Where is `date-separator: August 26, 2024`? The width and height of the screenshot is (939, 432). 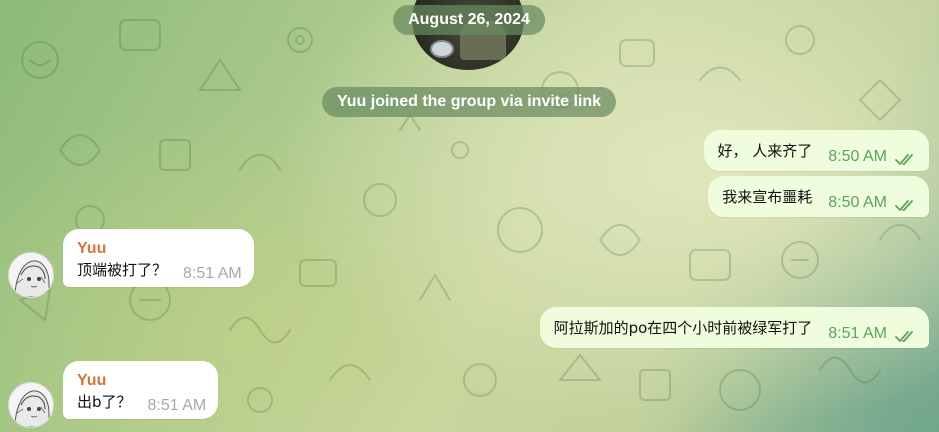
date-separator: August 26, 2024 is located at coordinates (469, 20).